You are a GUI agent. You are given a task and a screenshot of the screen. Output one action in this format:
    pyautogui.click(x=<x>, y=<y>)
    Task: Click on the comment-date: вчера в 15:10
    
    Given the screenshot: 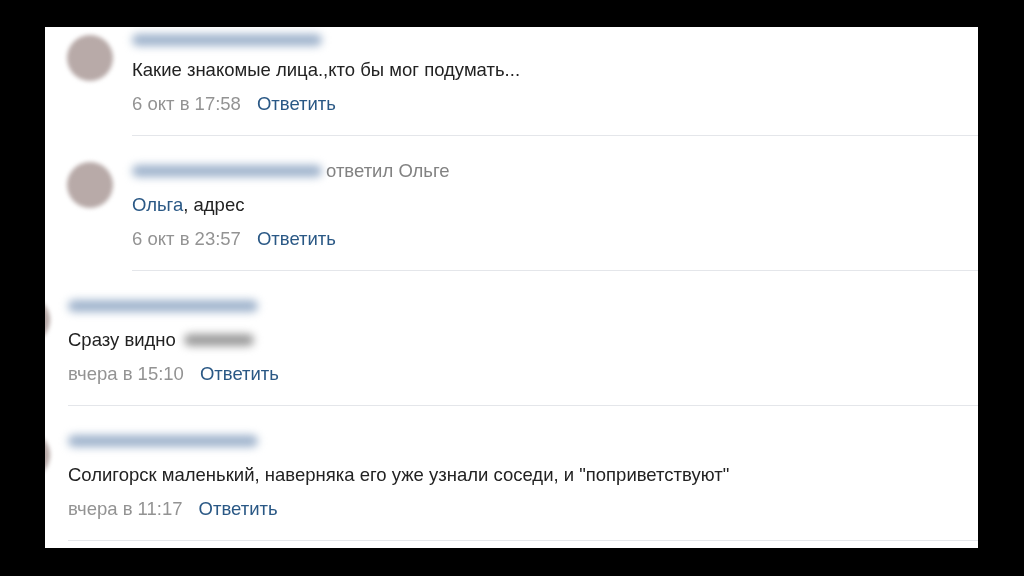 What is the action you would take?
    pyautogui.click(x=126, y=374)
    